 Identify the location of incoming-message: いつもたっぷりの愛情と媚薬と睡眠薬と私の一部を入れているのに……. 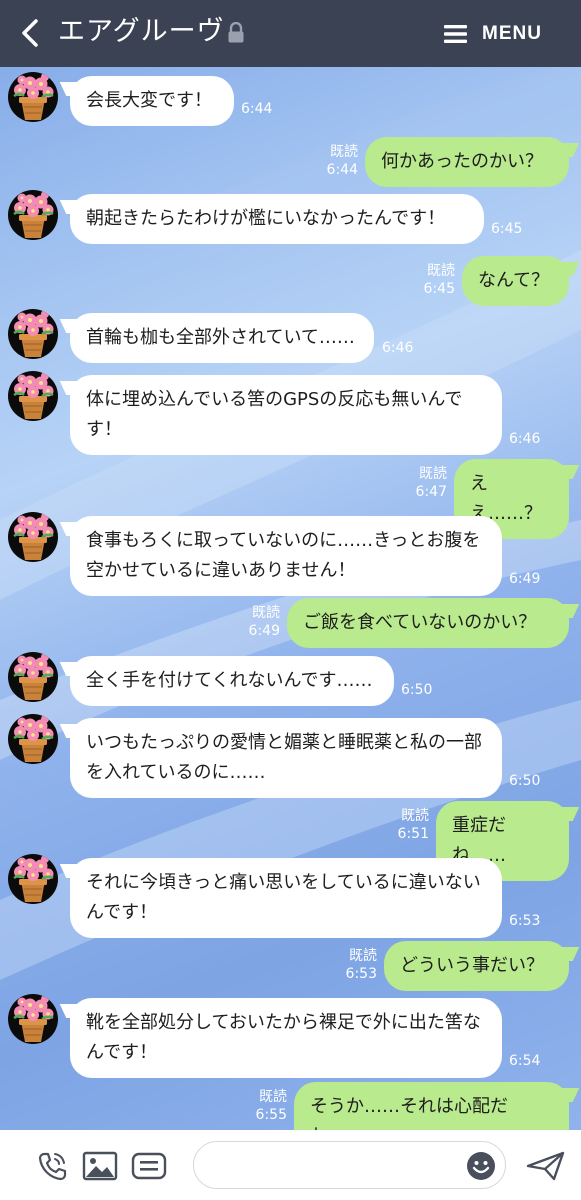
(286, 758).